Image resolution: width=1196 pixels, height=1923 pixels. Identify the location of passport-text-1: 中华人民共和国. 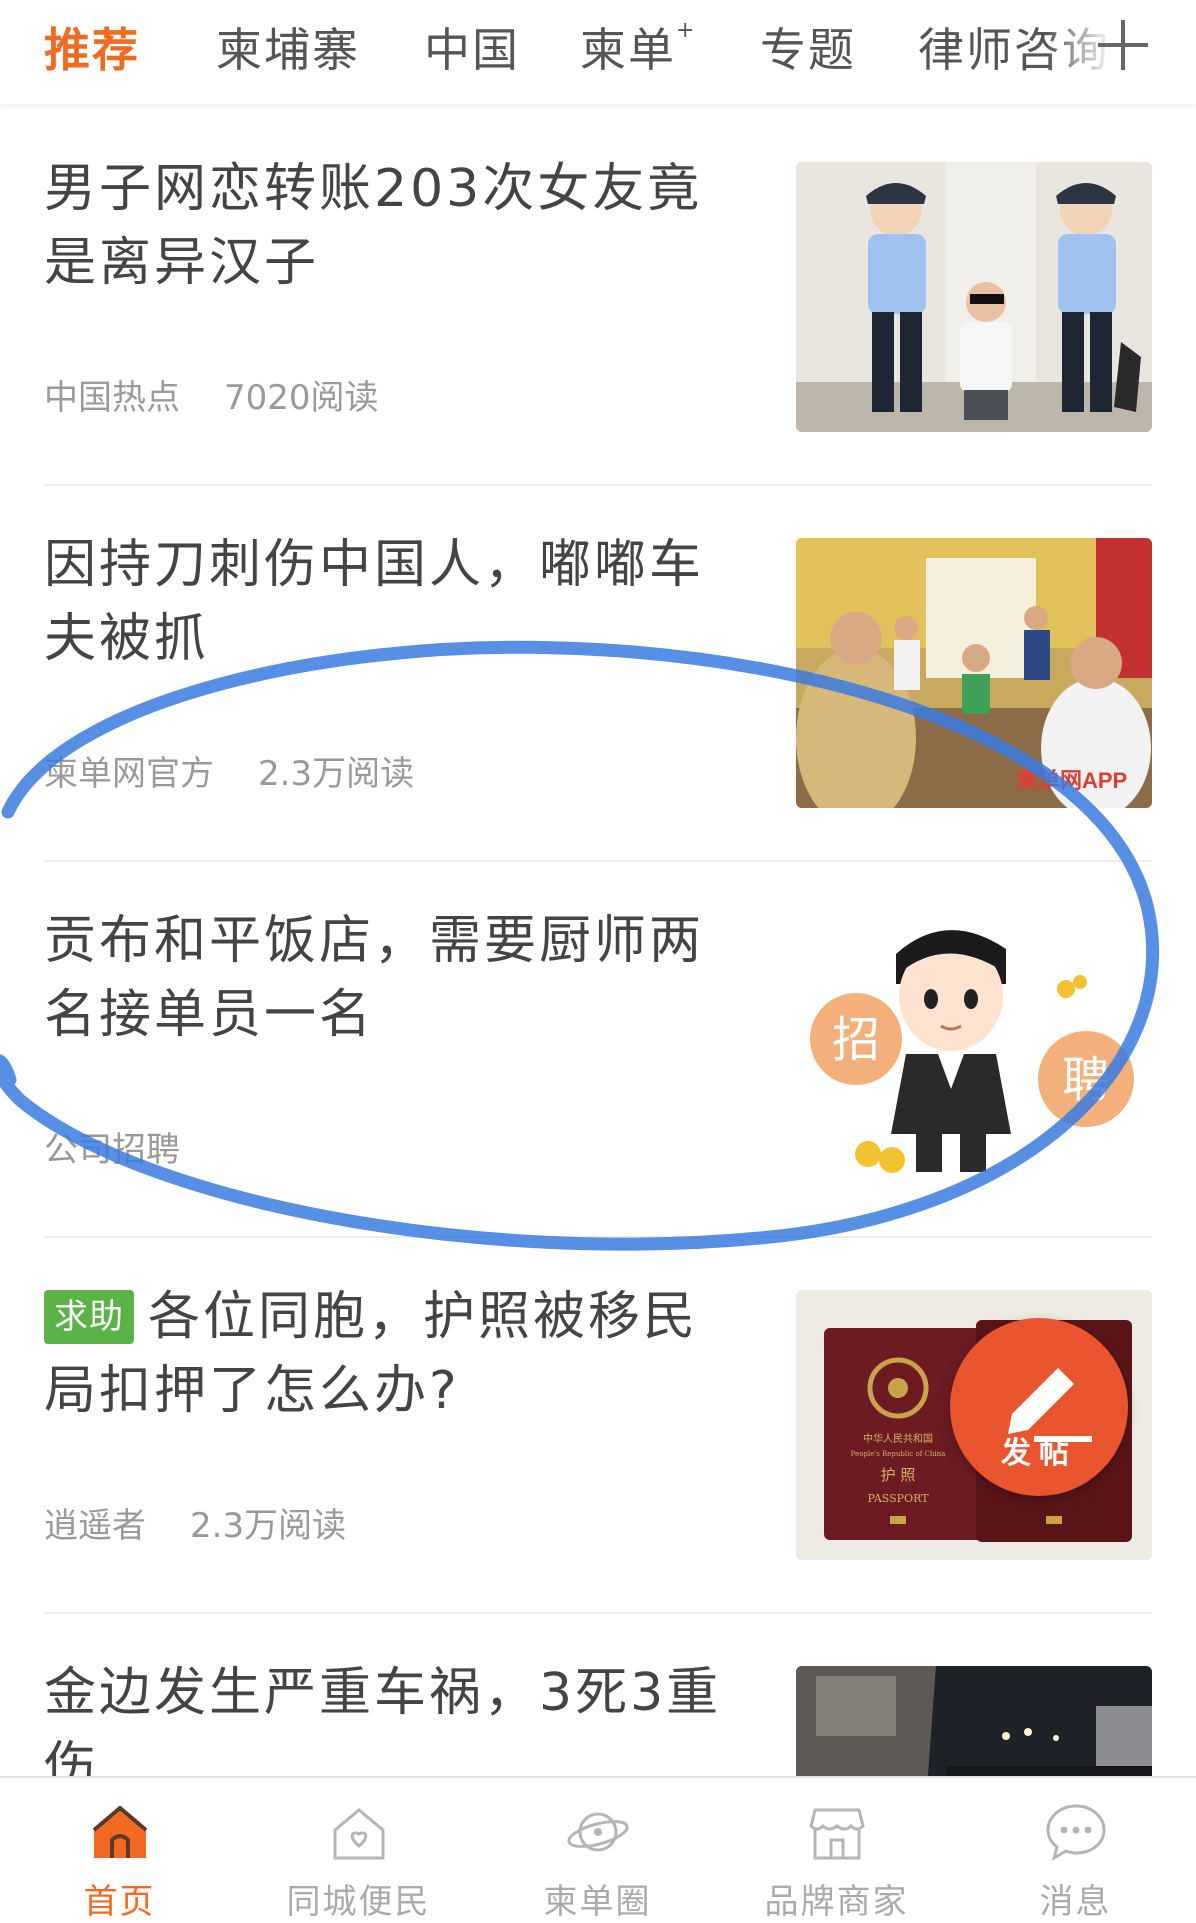
(898, 1438).